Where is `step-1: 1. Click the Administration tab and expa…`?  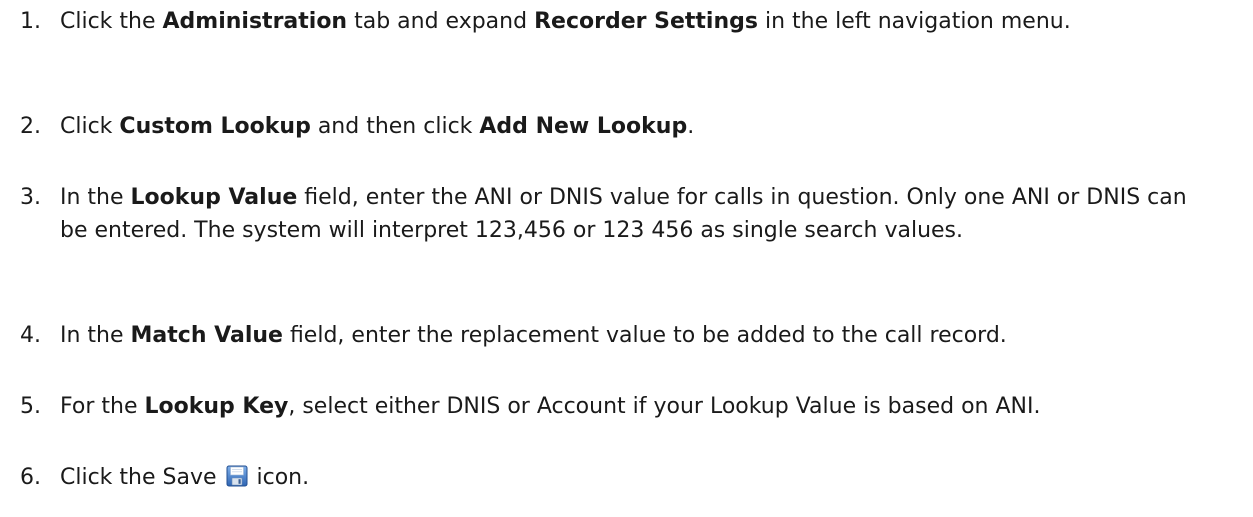
step-1: 1. Click the Administration tab and expa… is located at coordinates (610, 21).